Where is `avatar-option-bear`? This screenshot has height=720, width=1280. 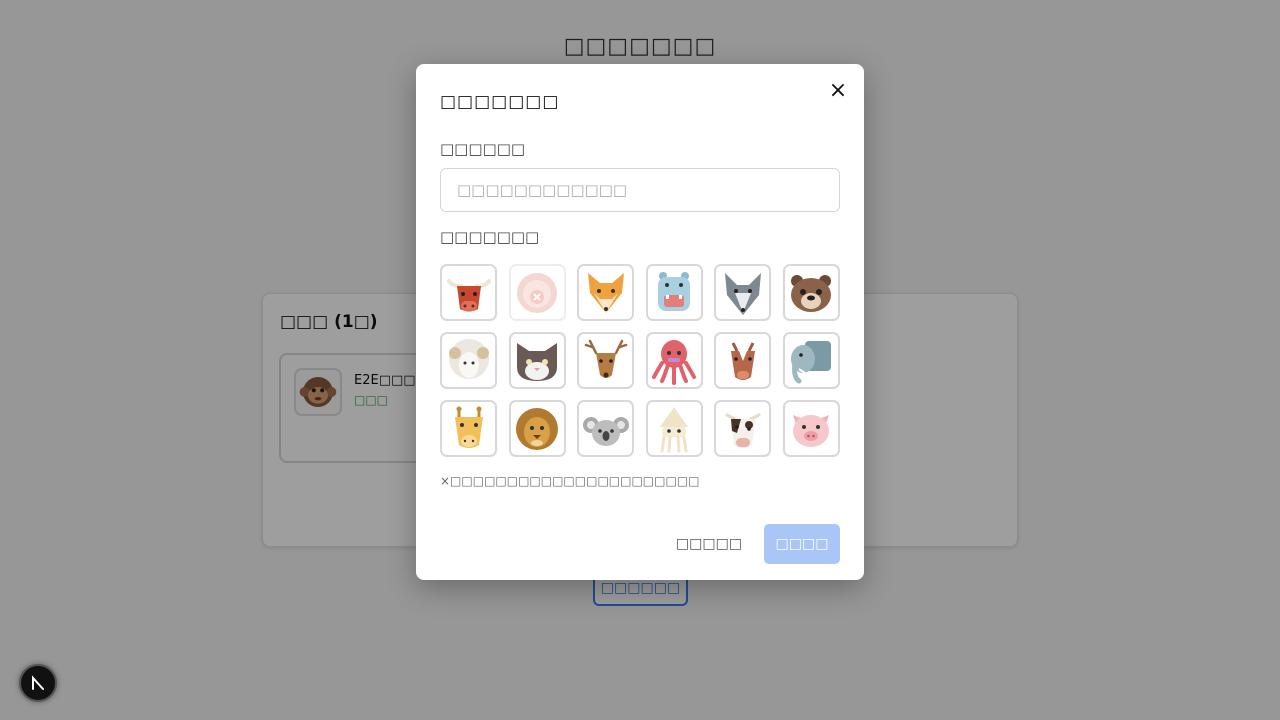 avatar-option-bear is located at coordinates (811, 292).